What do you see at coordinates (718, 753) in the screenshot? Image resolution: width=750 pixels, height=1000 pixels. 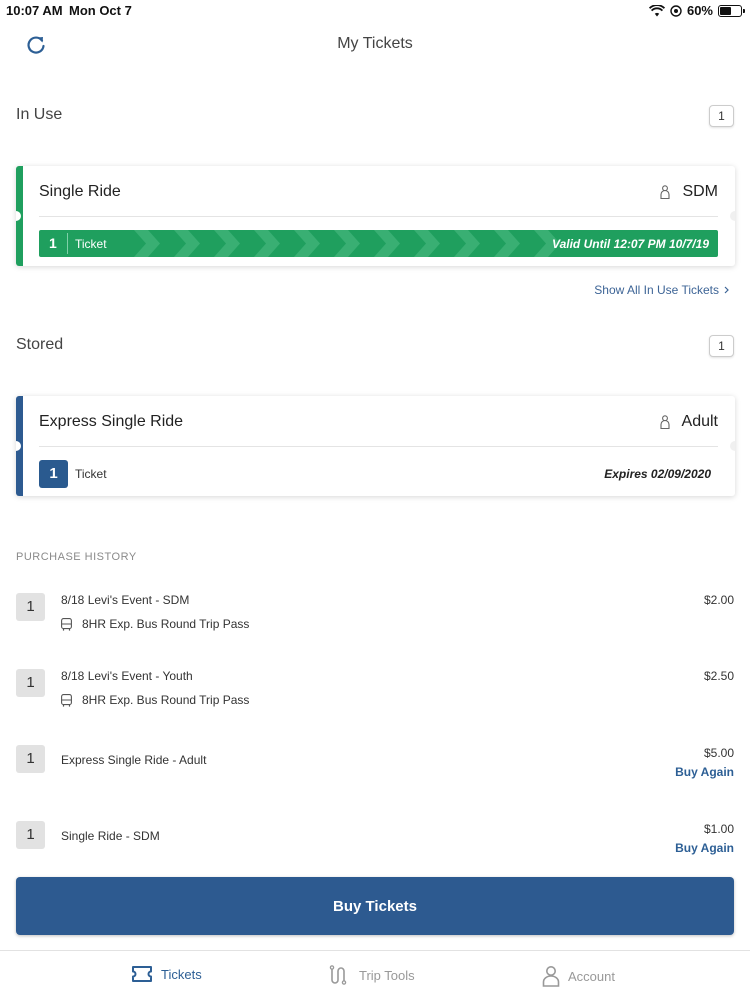 I see `history-item-price: $5.00` at bounding box center [718, 753].